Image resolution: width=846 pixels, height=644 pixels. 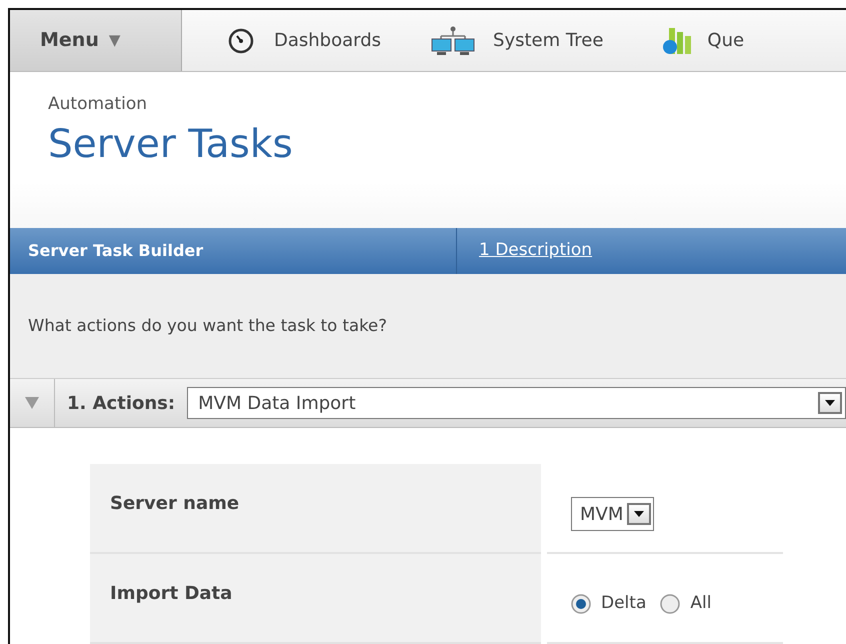 What do you see at coordinates (32, 403) in the screenshot?
I see `collapse-icon` at bounding box center [32, 403].